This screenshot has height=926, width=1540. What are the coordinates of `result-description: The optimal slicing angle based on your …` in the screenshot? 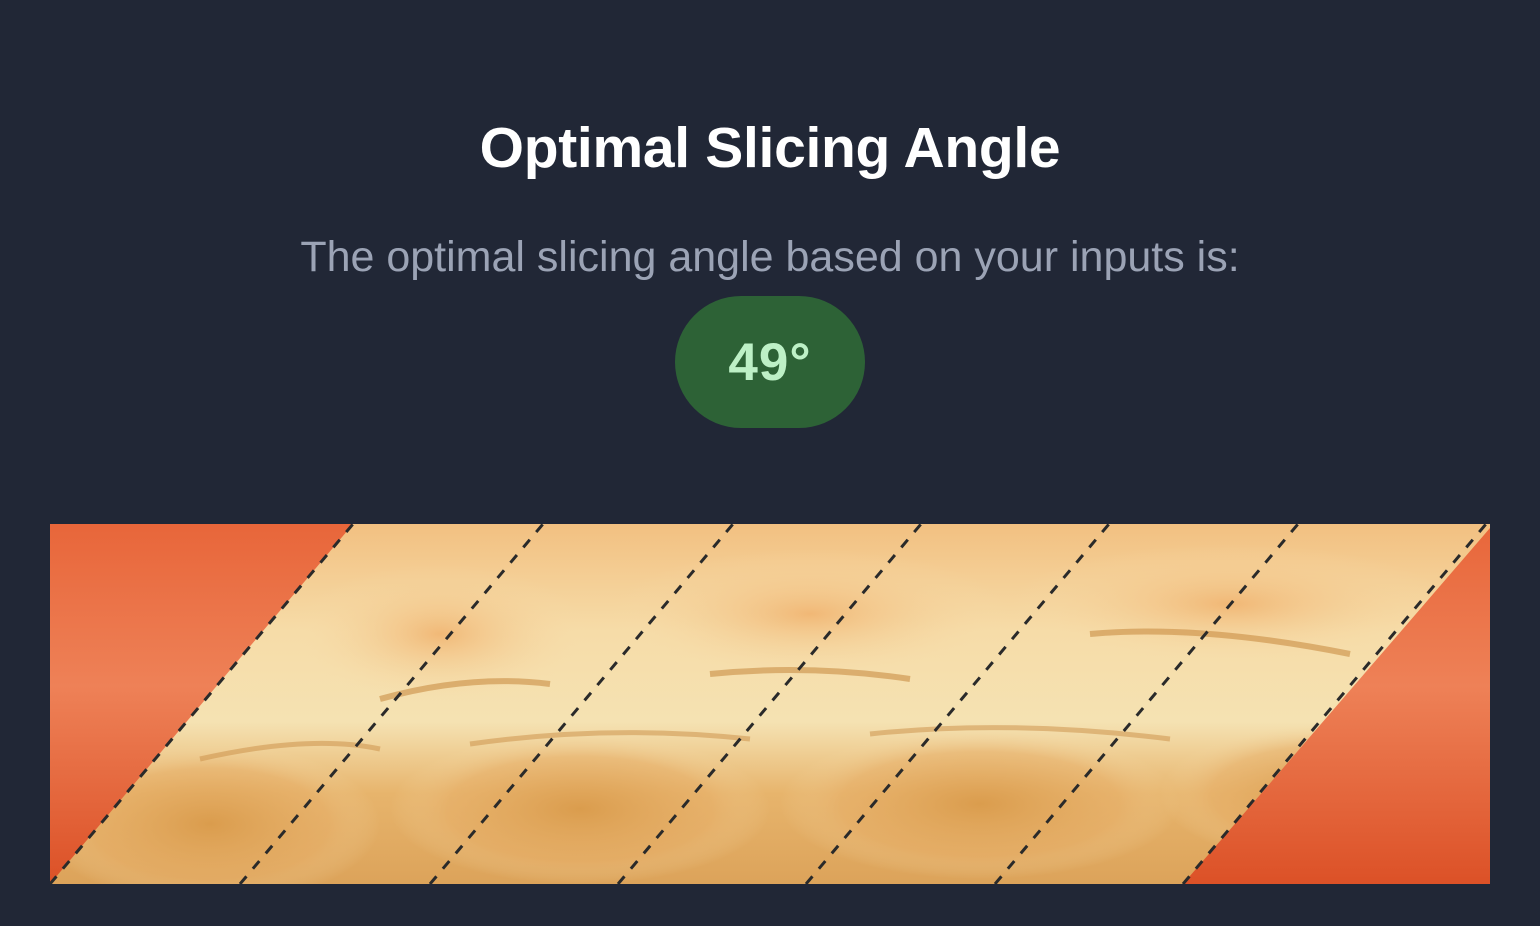 It's located at (770, 257).